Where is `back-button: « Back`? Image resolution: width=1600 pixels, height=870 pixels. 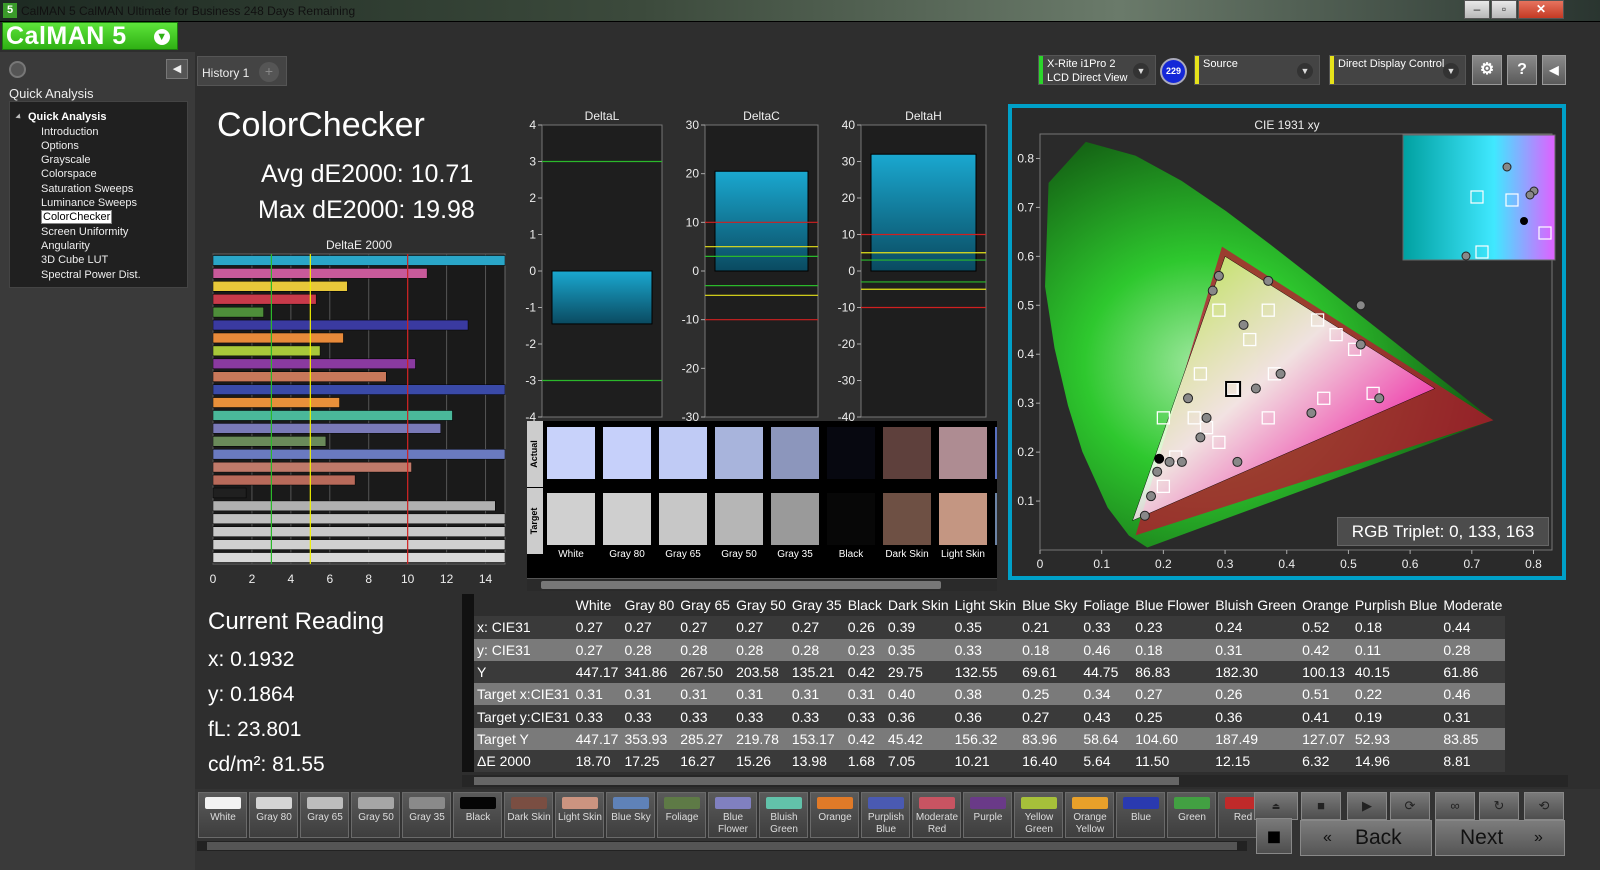 back-button: « Back is located at coordinates (1366, 838).